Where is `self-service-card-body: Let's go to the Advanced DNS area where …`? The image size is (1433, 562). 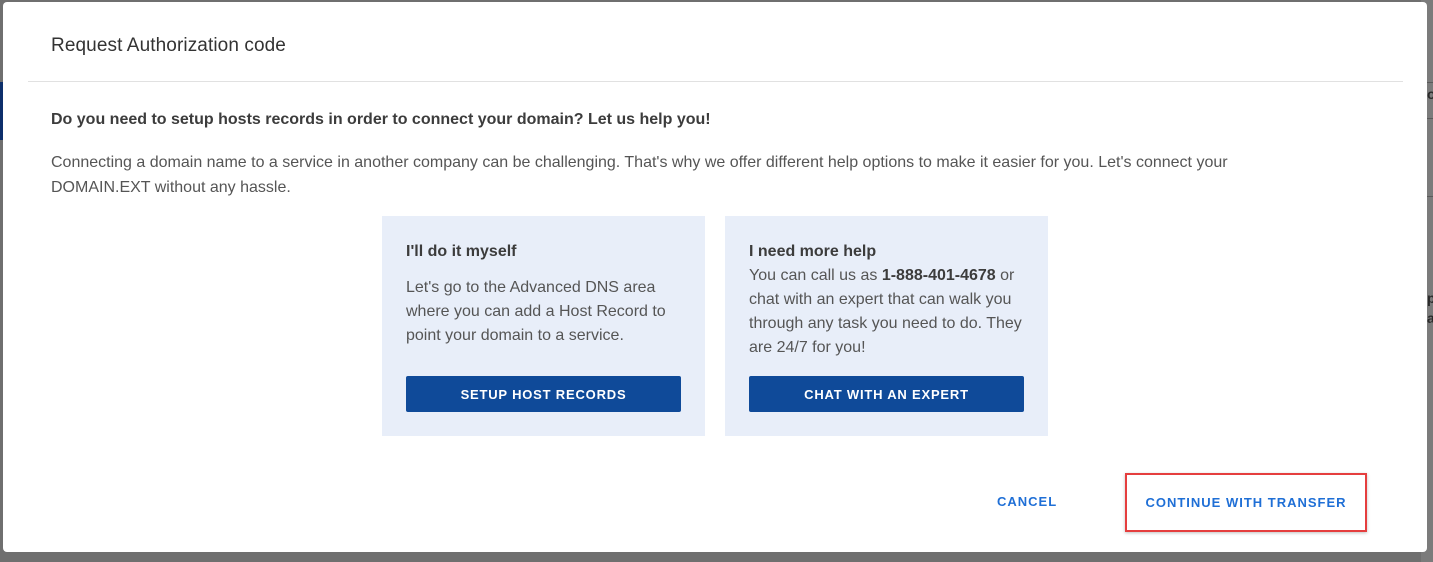 self-service-card-body: Let's go to the Advanced DNS area where … is located at coordinates (536, 311).